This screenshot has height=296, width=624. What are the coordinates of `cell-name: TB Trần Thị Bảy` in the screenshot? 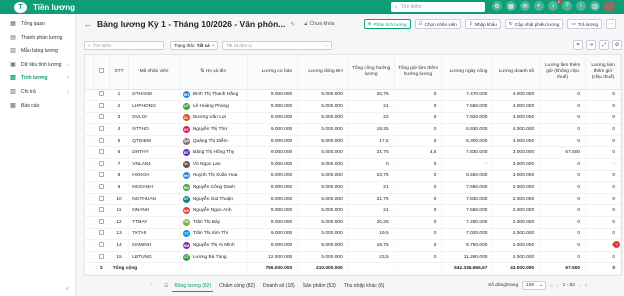 It's located at (213, 222).